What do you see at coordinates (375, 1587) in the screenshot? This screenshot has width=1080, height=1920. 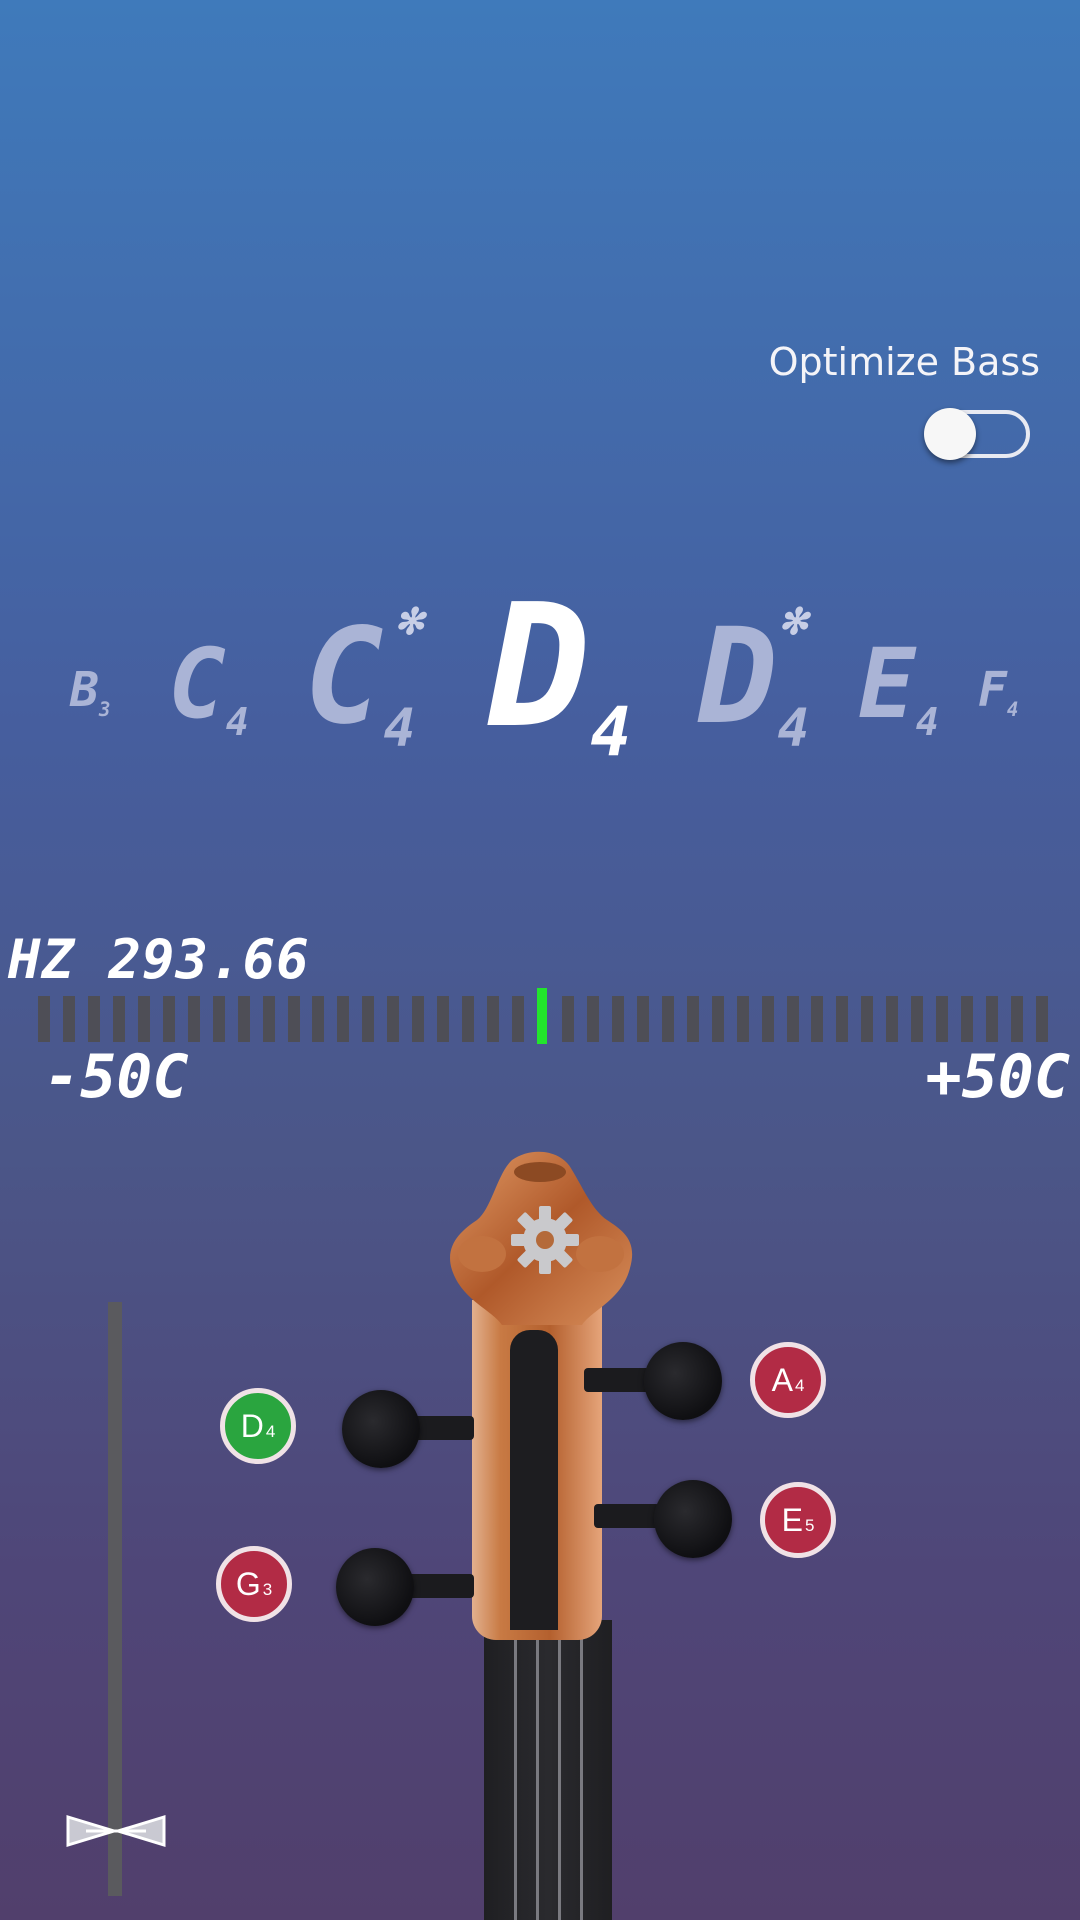 I see `tuning-peg-g` at bounding box center [375, 1587].